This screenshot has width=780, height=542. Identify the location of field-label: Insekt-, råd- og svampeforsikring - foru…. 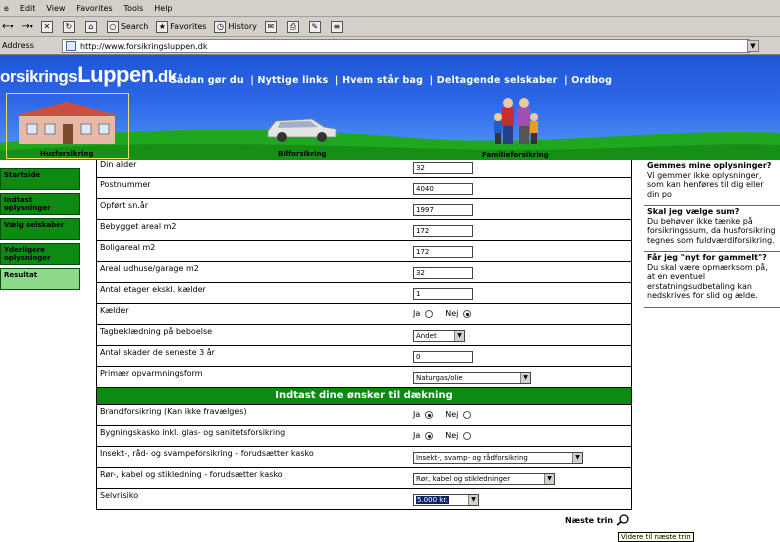
(207, 453).